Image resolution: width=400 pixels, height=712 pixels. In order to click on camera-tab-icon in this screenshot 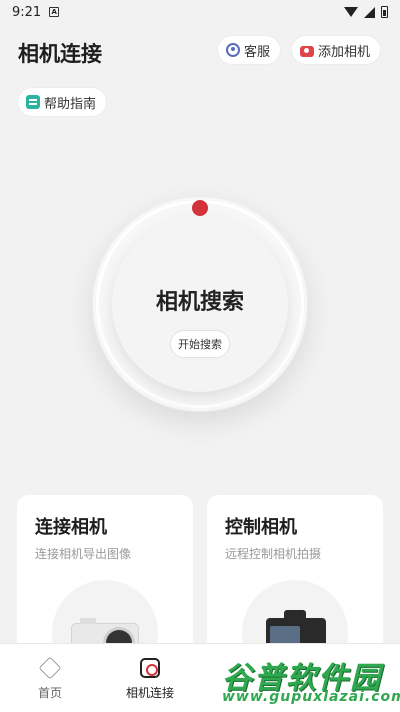, I will do `click(150, 668)`.